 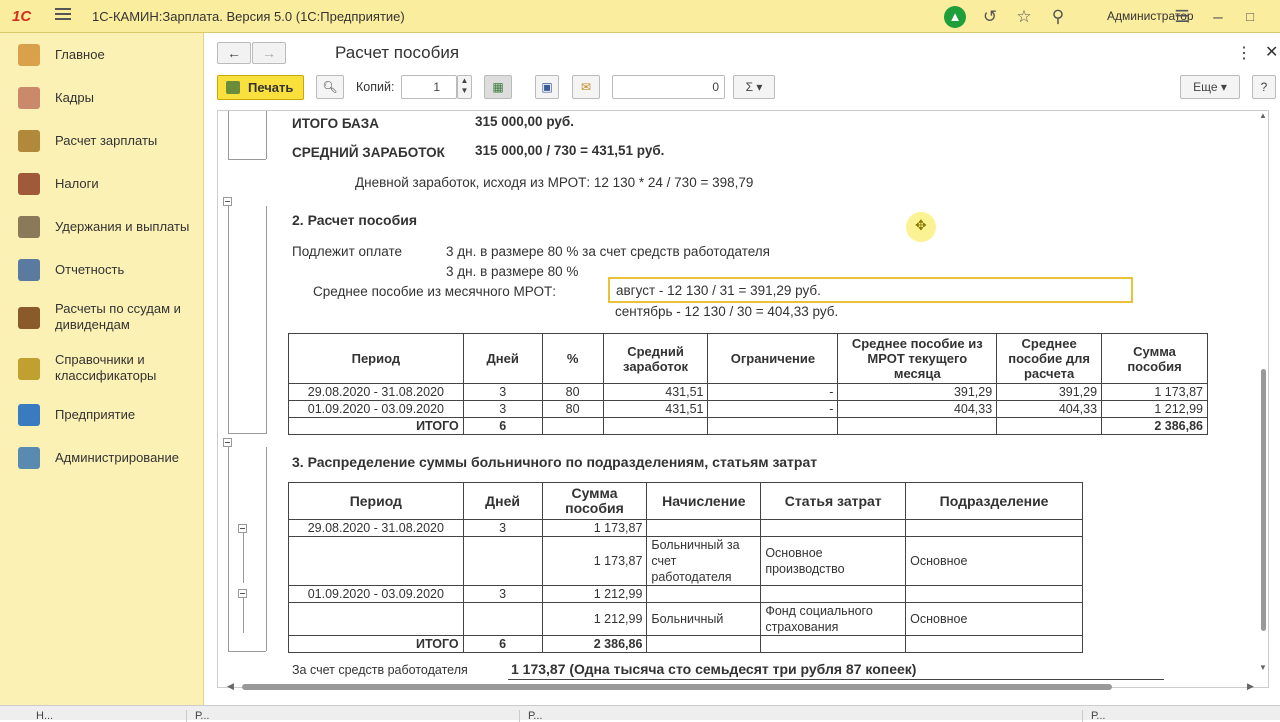 I want to click on admin-icon, so click(x=29, y=458).